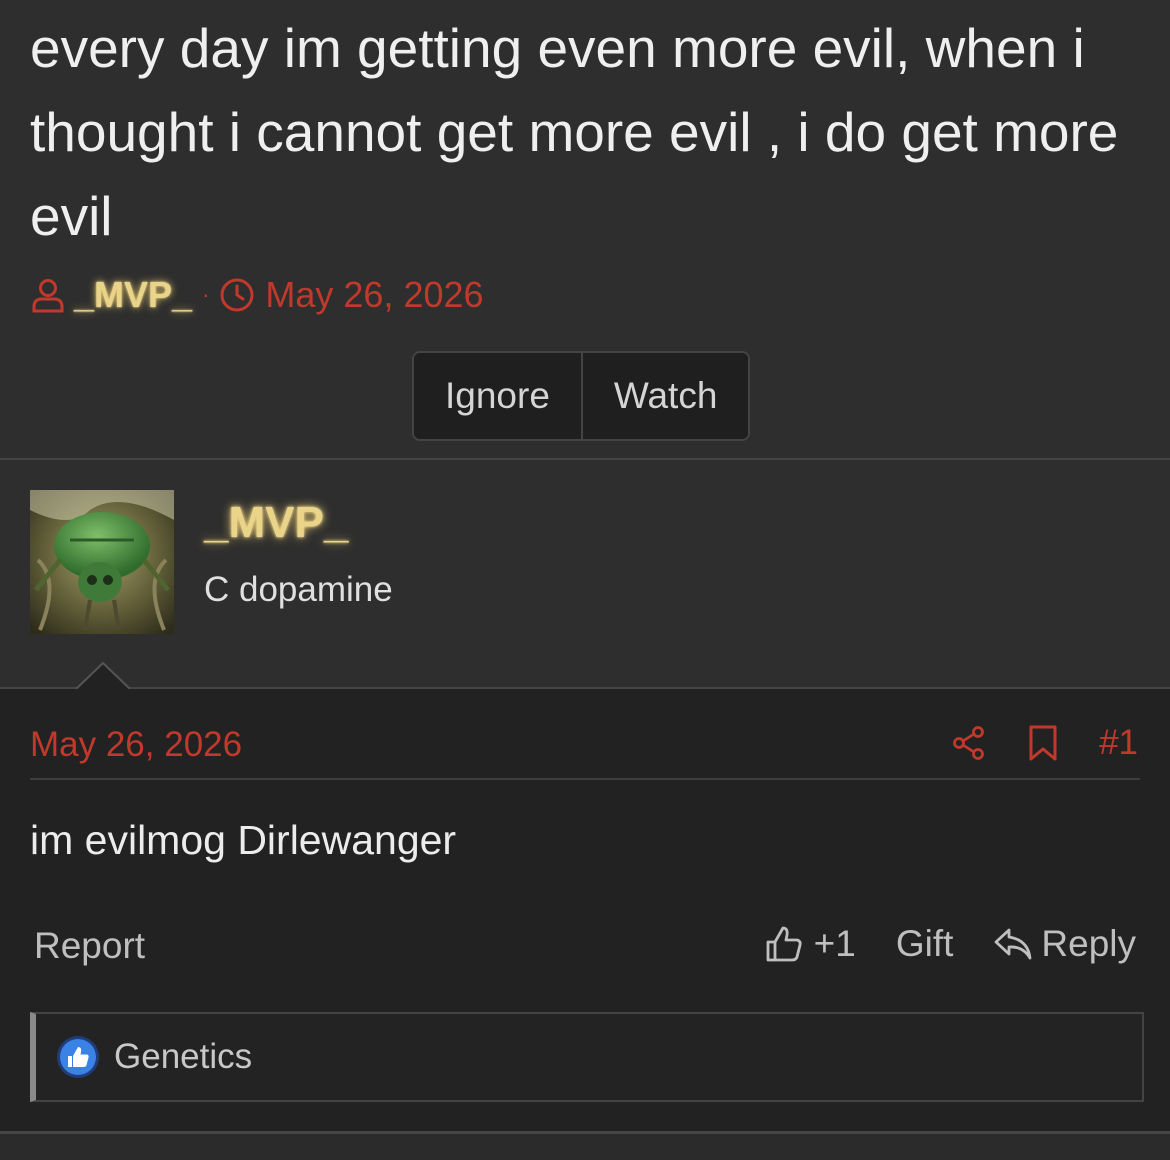  Describe the element at coordinates (1088, 943) in the screenshot. I see `reply-label: Reply` at that location.